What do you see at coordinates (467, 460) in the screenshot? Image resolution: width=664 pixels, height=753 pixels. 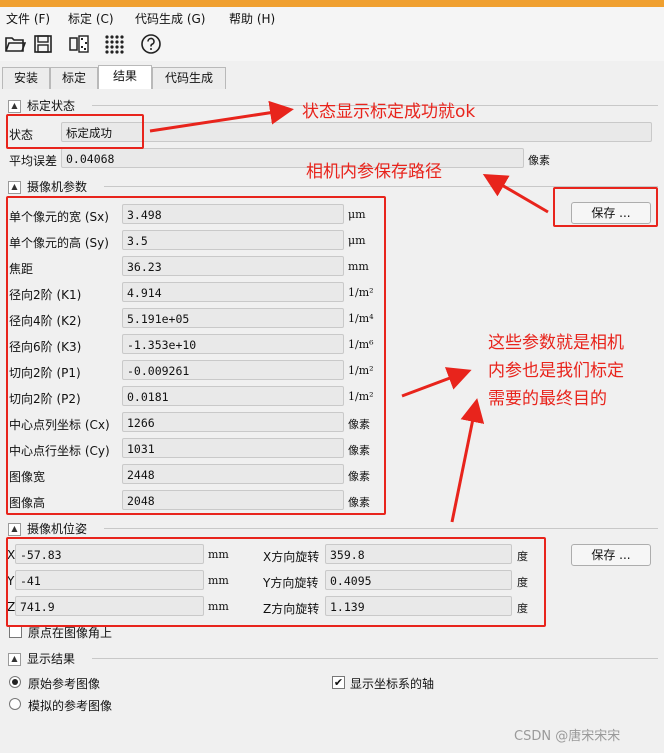 I see `arrow-to-pose` at bounding box center [467, 460].